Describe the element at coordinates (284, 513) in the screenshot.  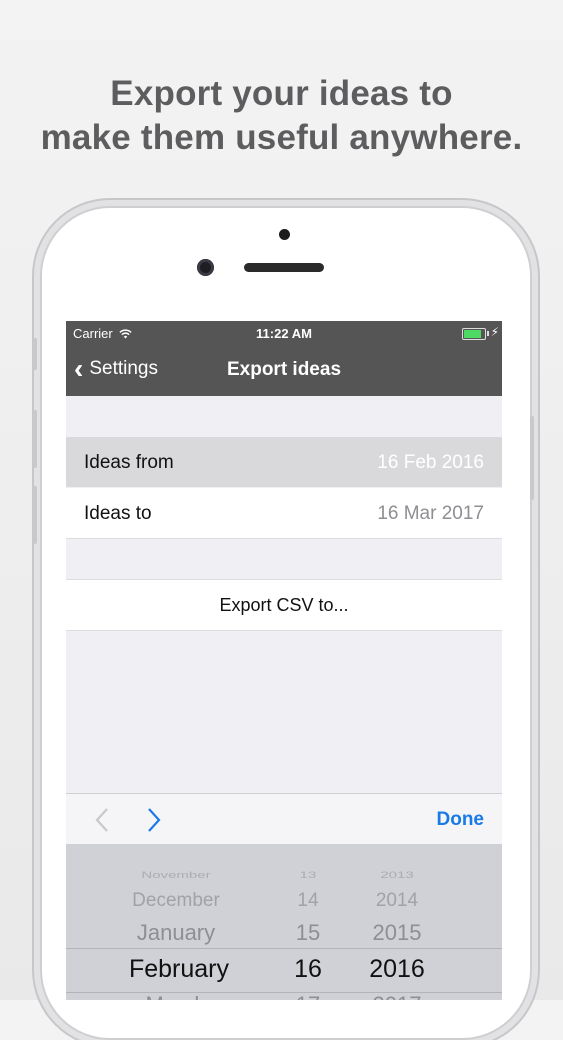
I see `ideas-to-row: Ideas to 16 Mar 2017` at that location.